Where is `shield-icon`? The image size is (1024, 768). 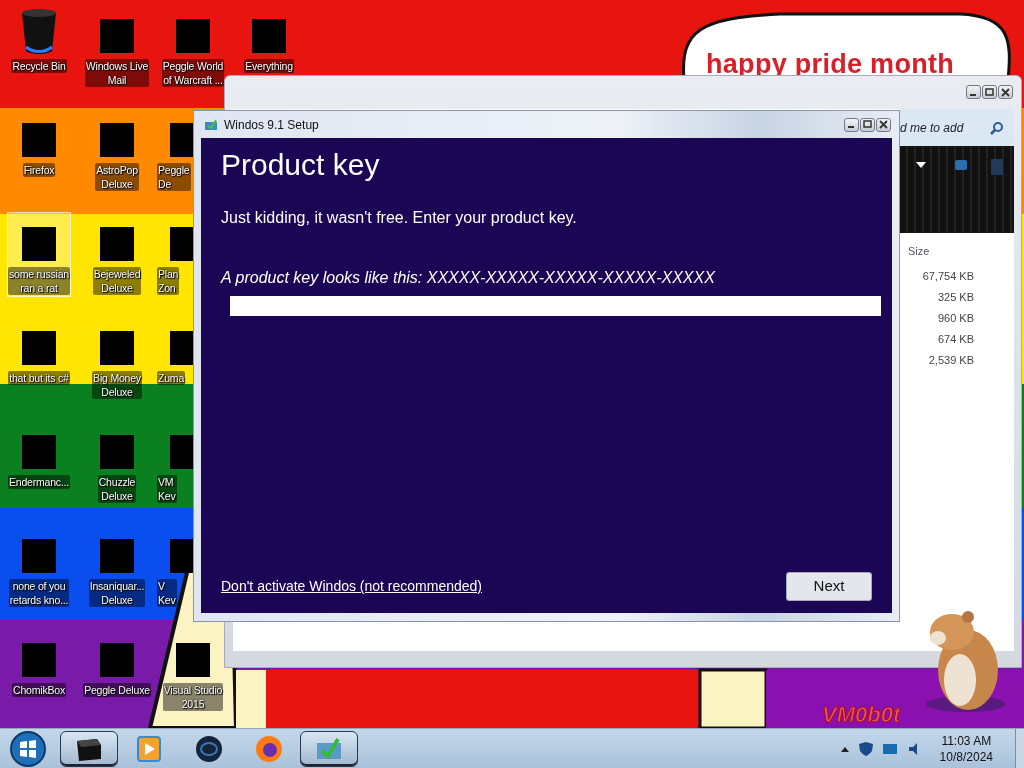 shield-icon is located at coordinates (865, 748).